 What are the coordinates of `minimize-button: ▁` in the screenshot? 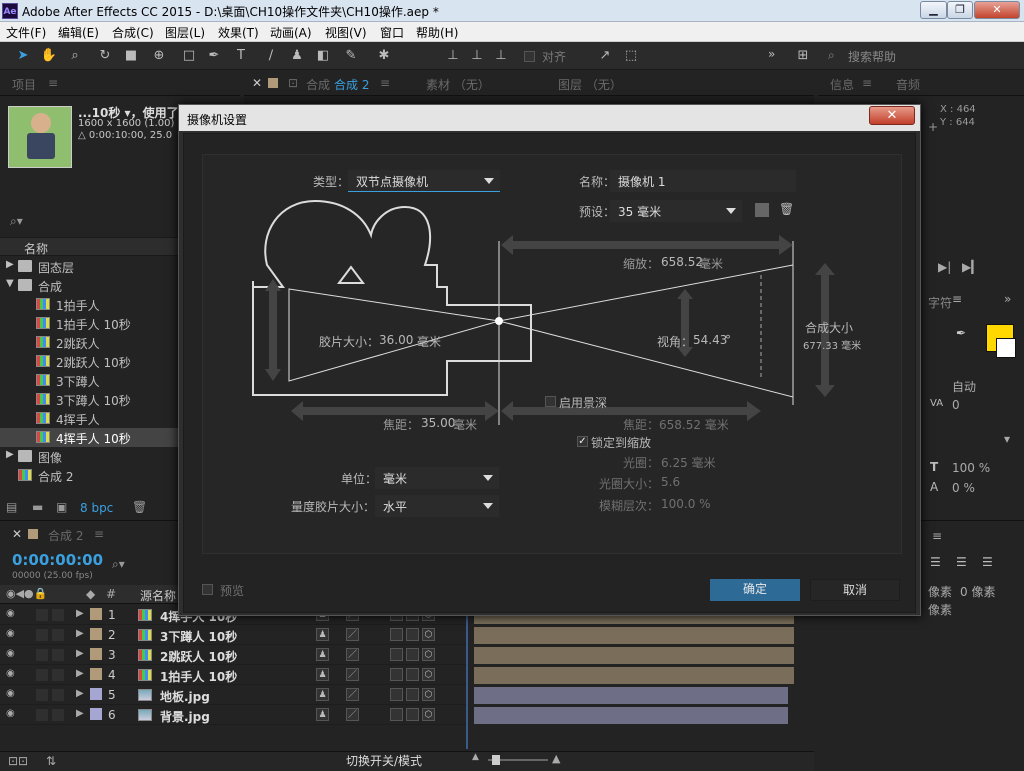 It's located at (933, 10).